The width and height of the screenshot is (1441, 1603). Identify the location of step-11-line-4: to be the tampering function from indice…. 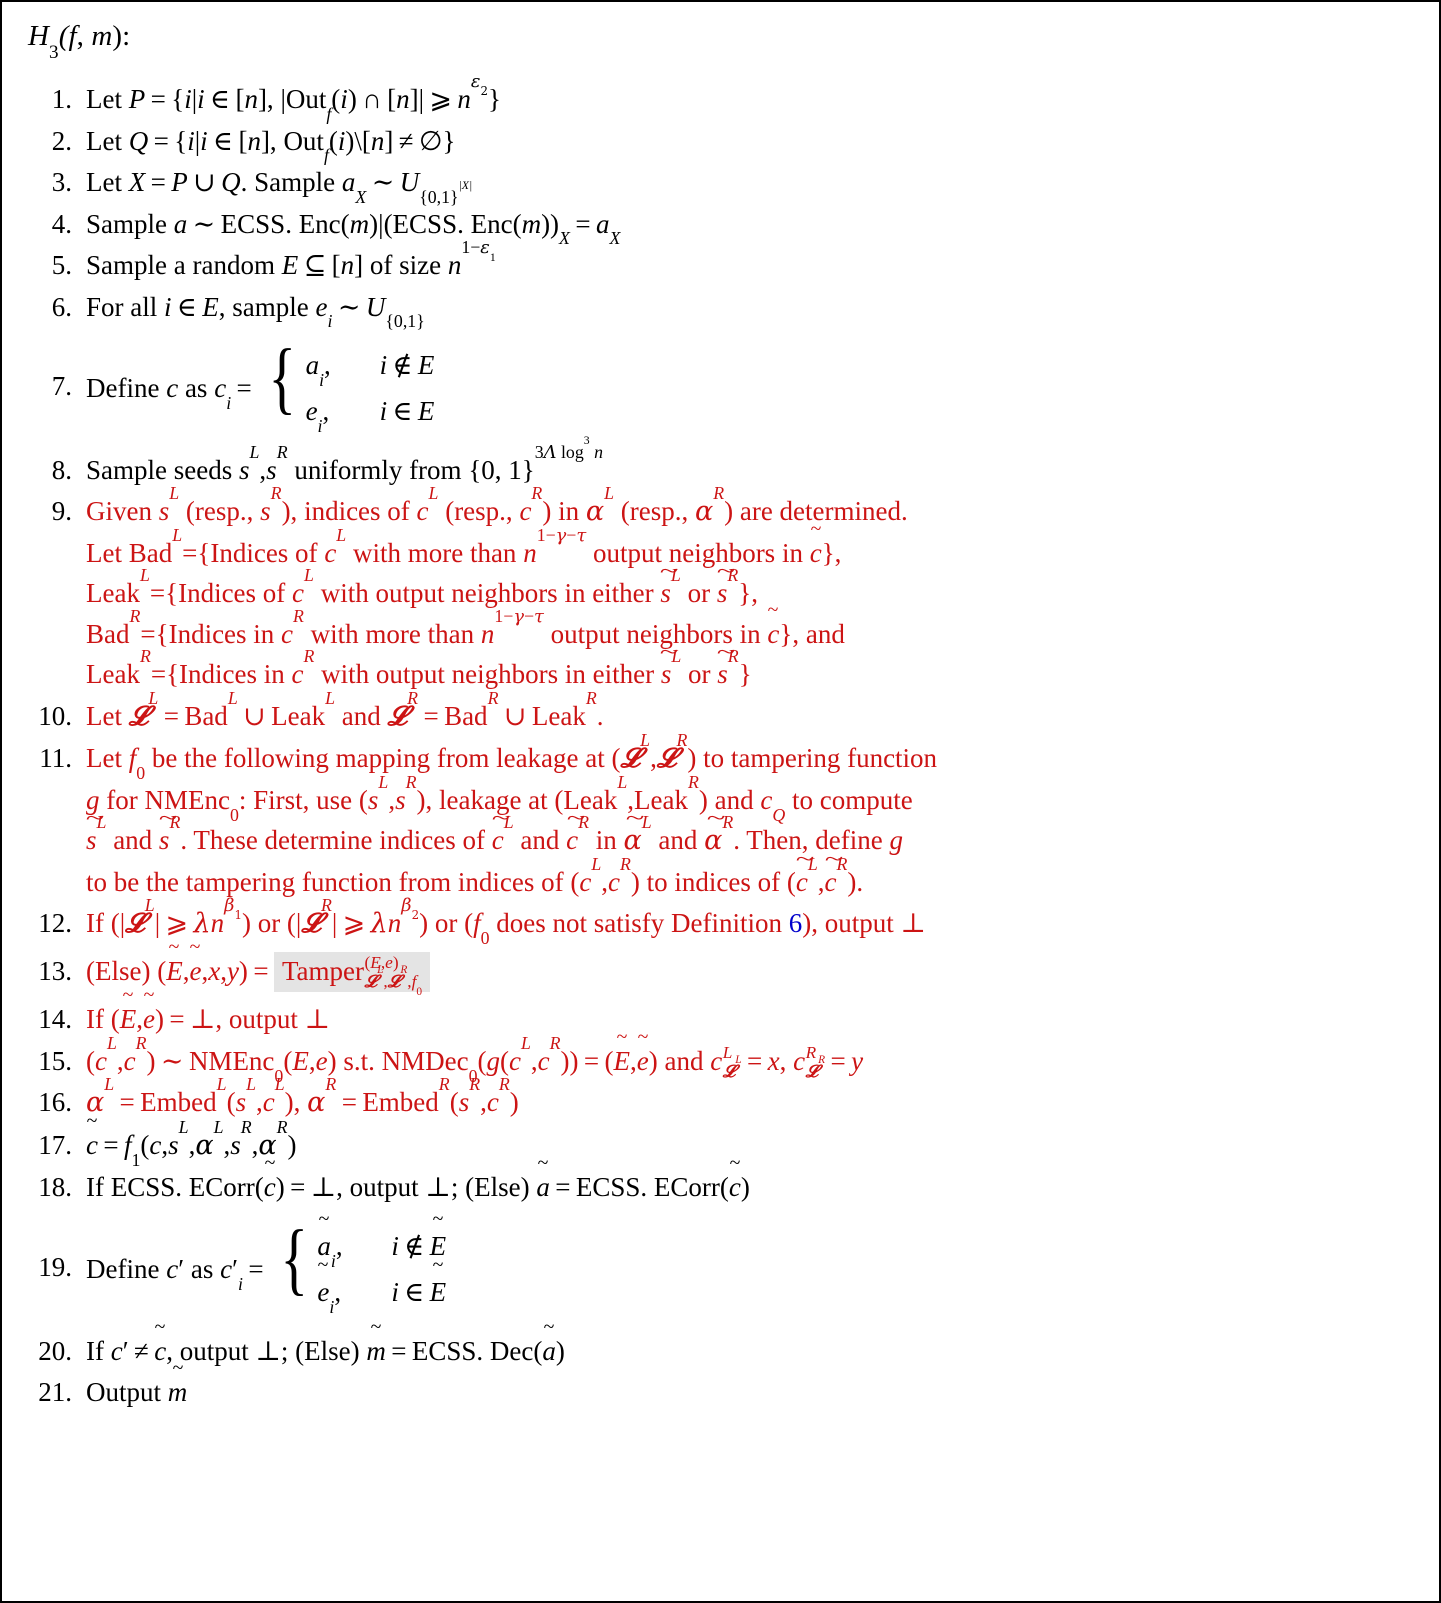
(753, 879).